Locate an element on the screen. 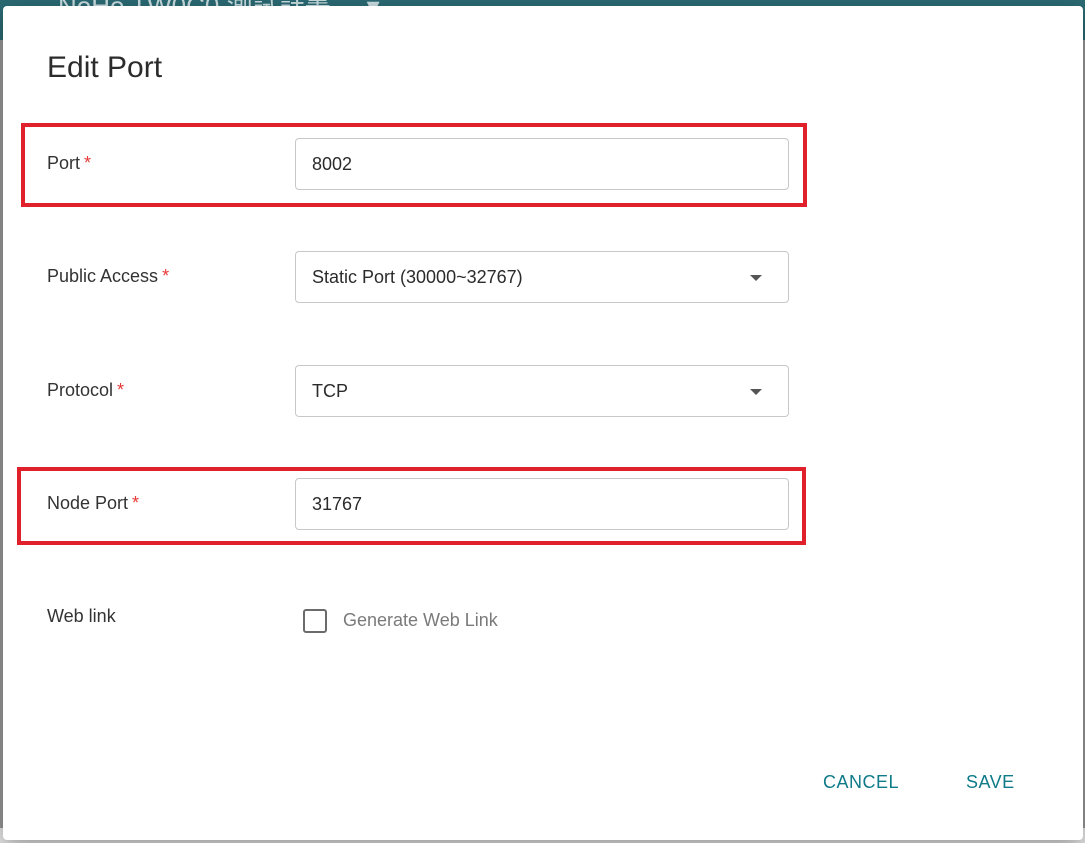  dialog-title: Edit Port is located at coordinates (105, 67).